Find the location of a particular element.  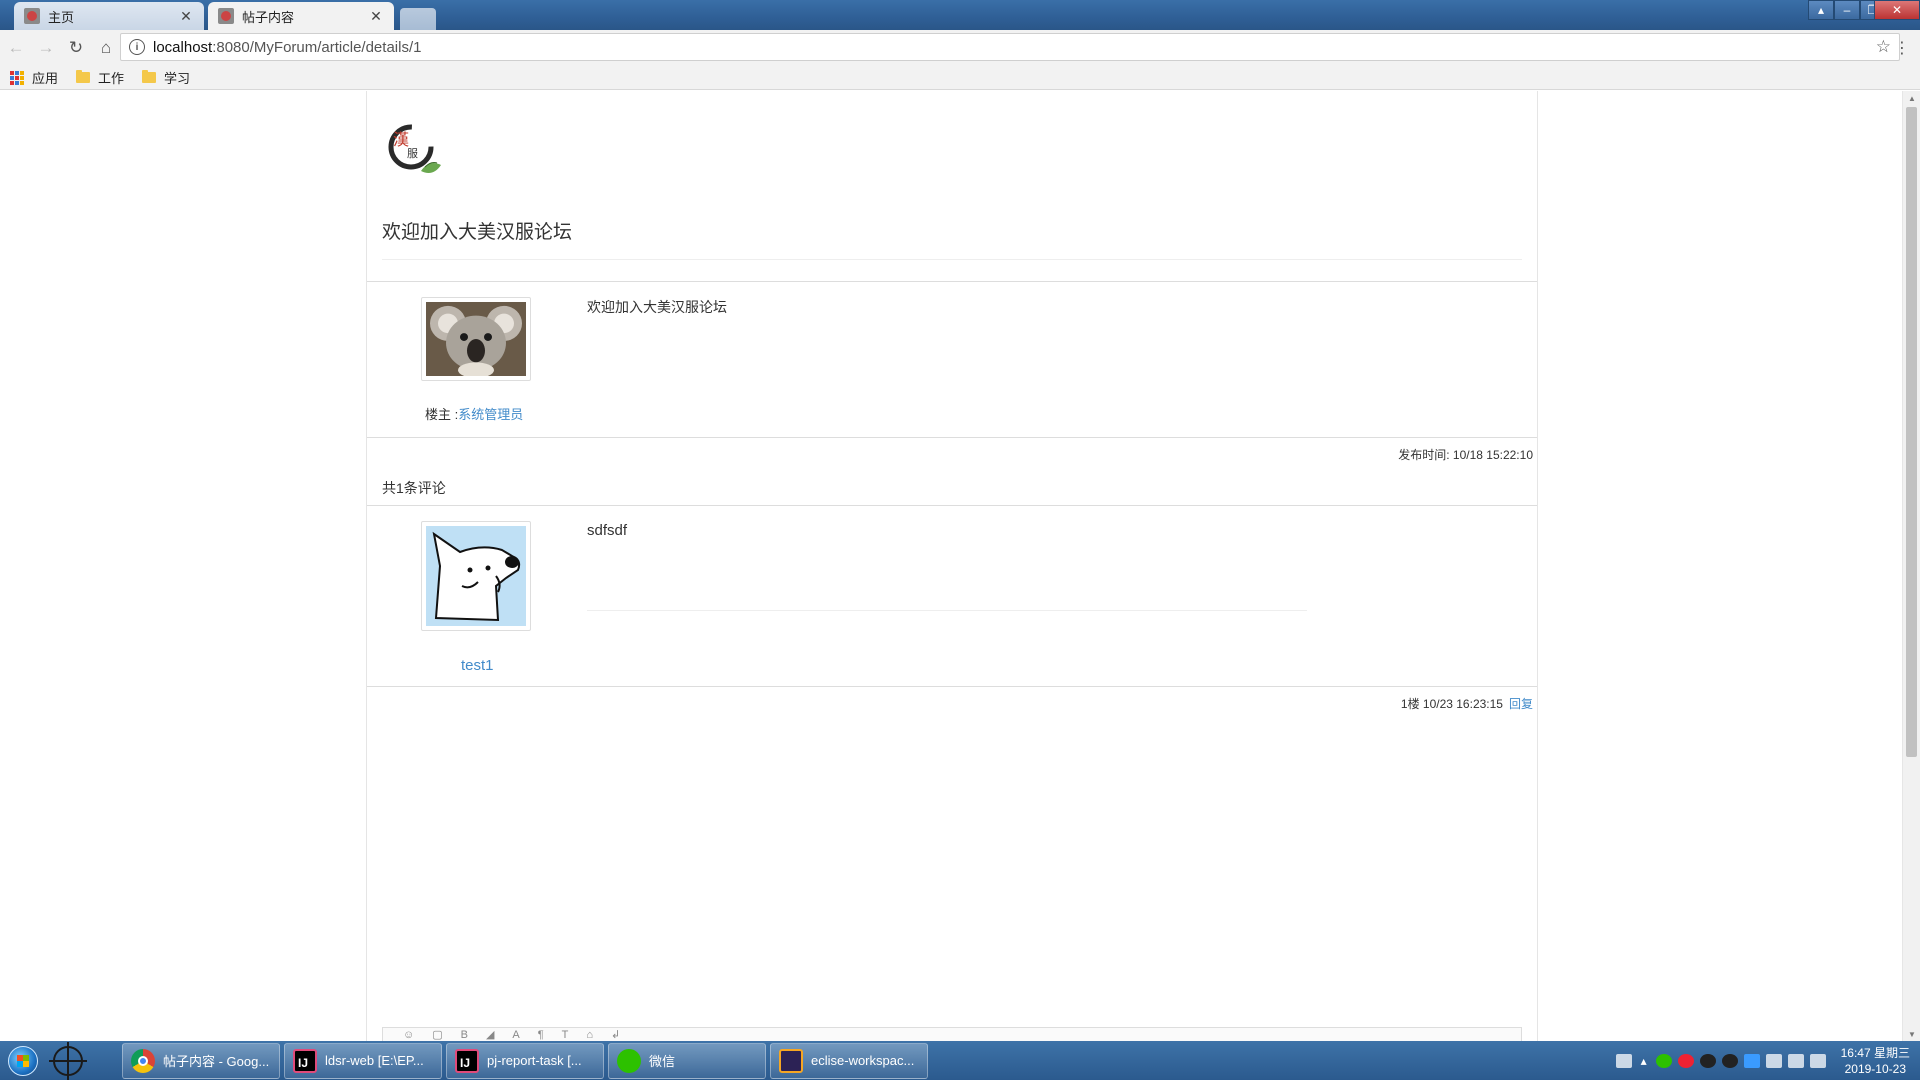

url-path: :8080/MyForum/article/details/1 is located at coordinates (317, 47).